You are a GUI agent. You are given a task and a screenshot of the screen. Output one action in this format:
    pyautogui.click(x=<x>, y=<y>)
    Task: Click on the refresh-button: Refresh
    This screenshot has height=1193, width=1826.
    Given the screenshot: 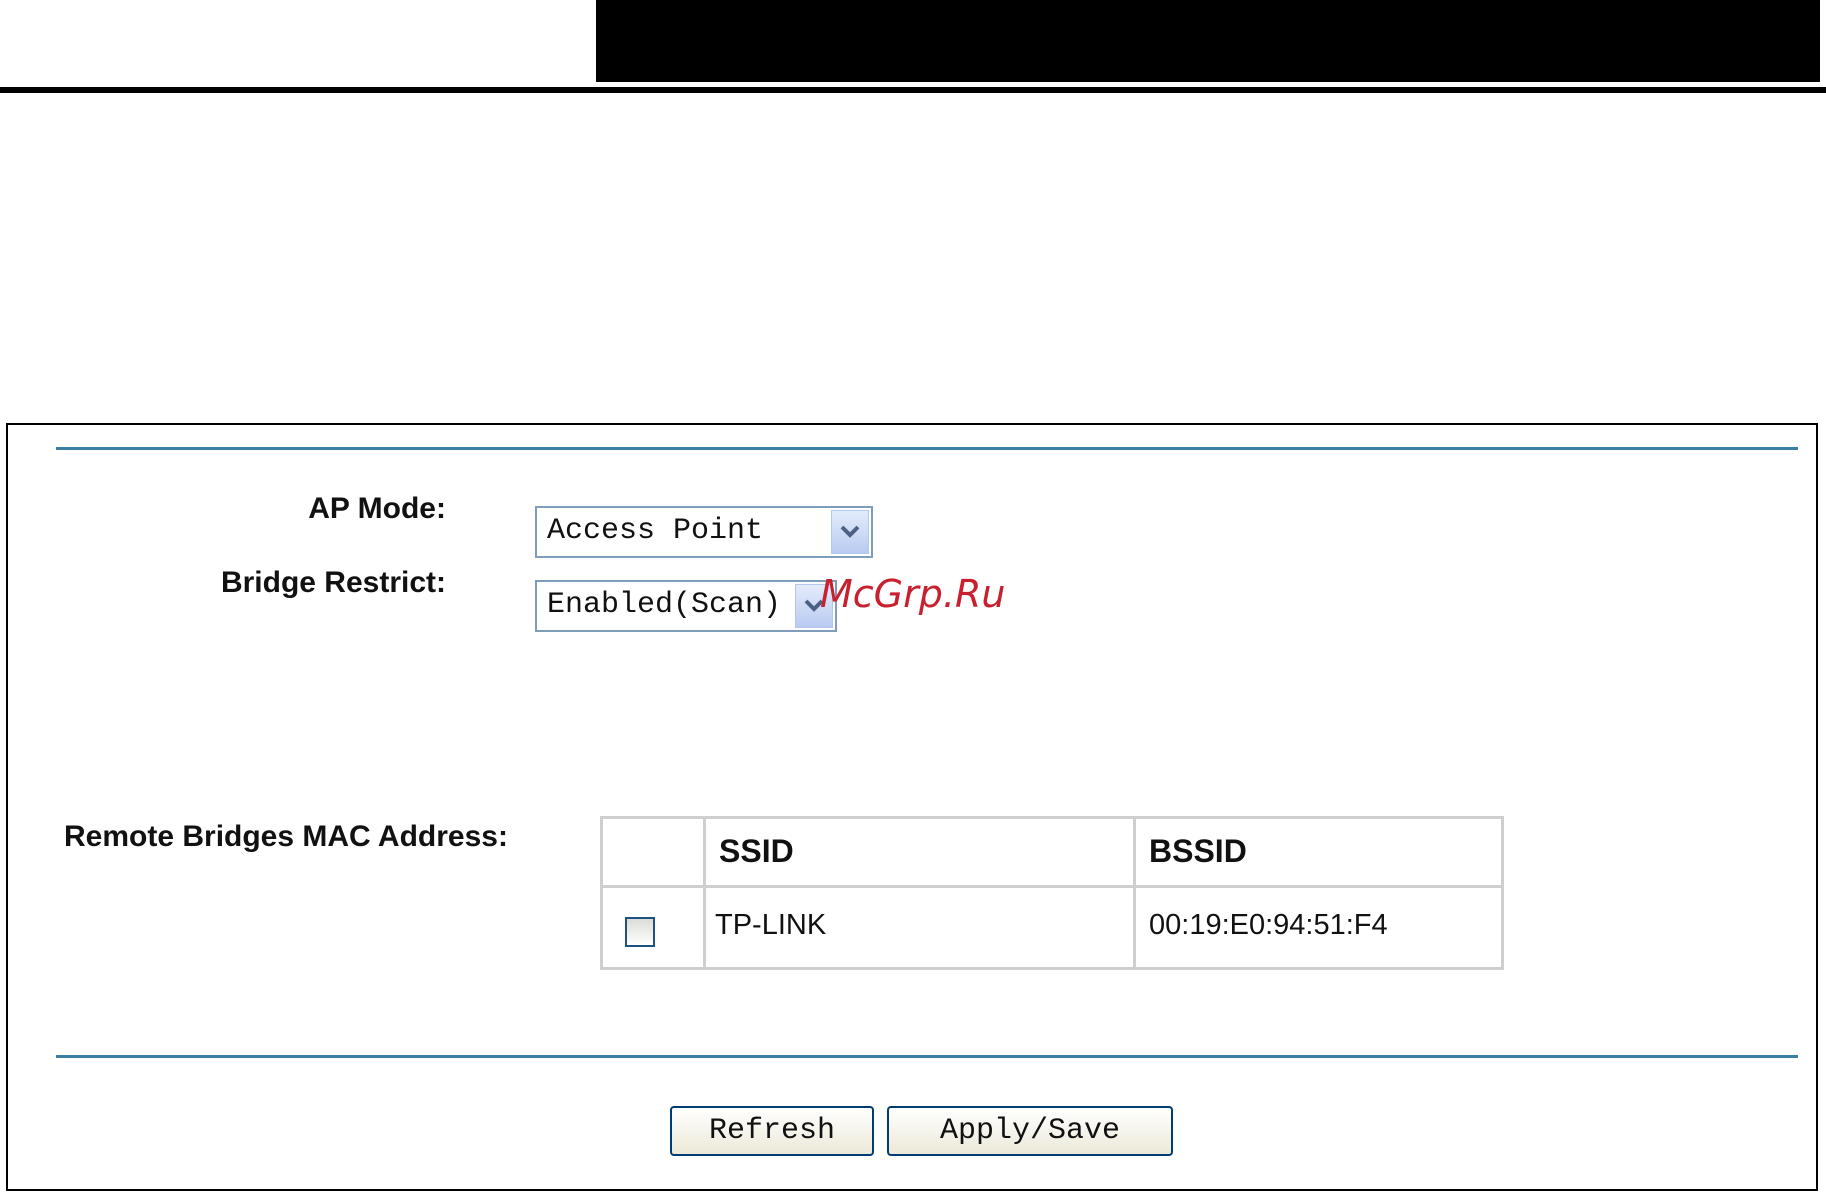 What is the action you would take?
    pyautogui.click(x=772, y=1131)
    